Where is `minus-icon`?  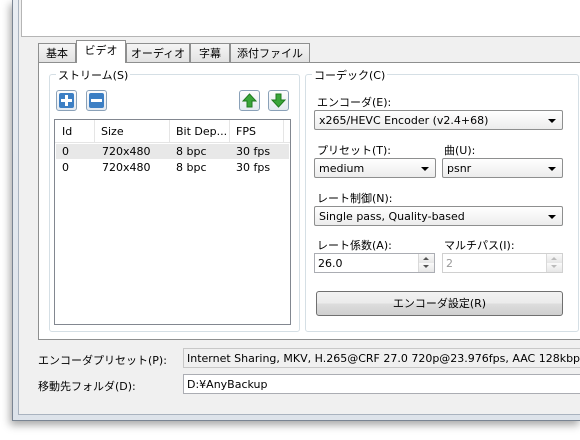
minus-icon is located at coordinates (96, 100).